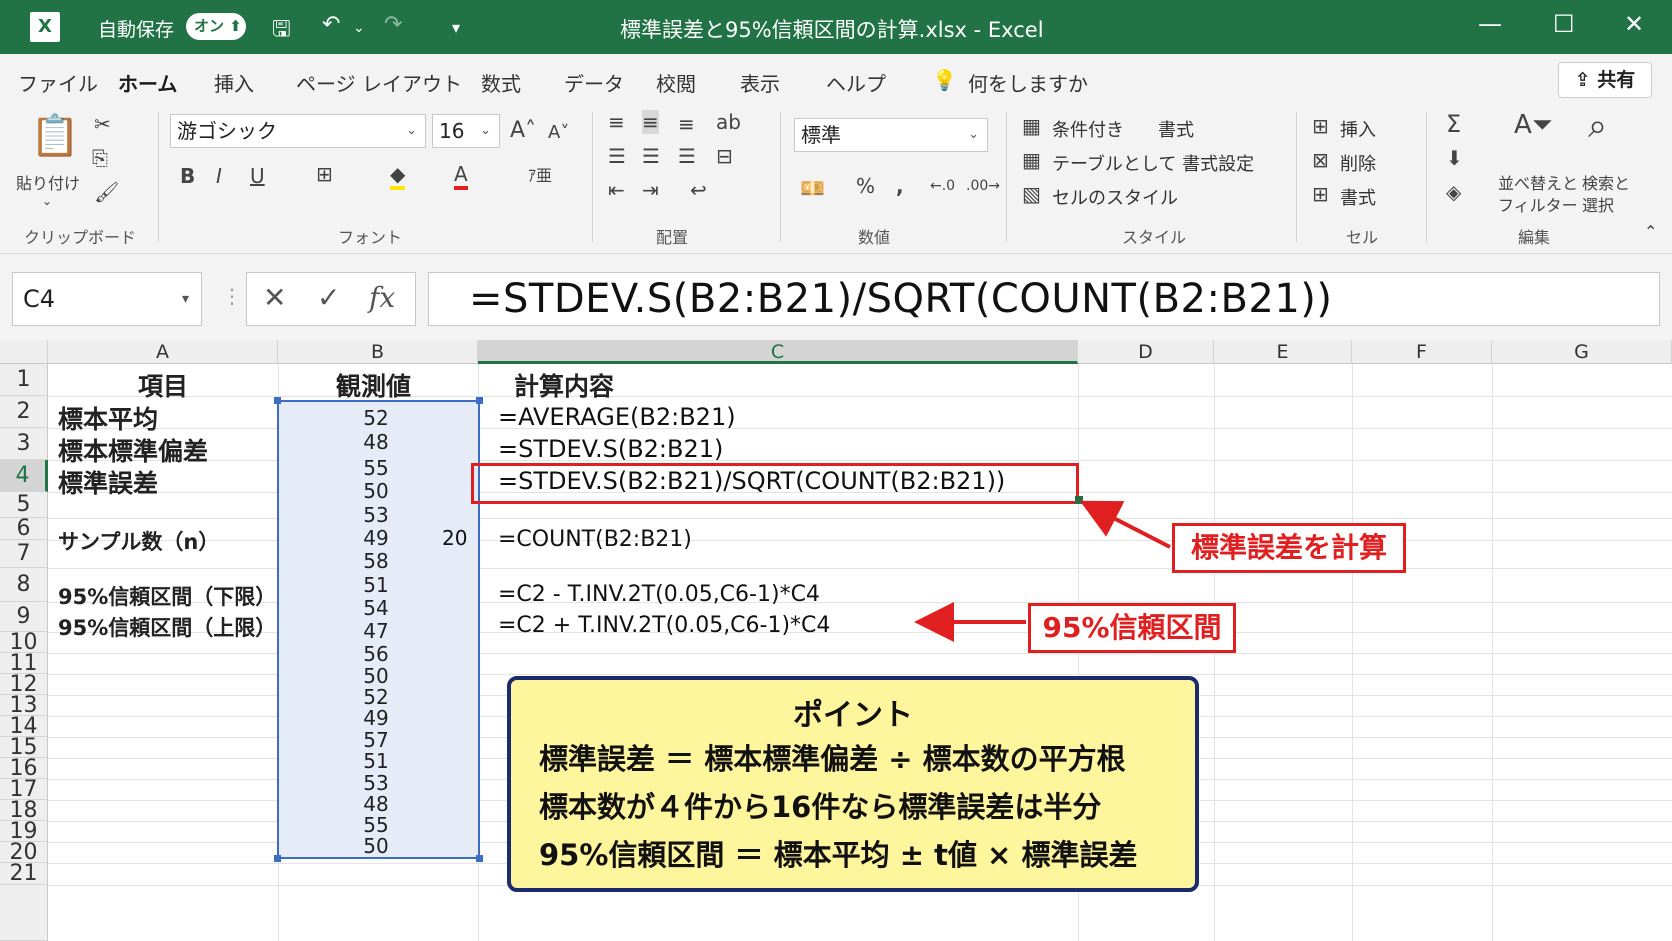 Image resolution: width=1672 pixels, height=941 pixels. Describe the element at coordinates (47, 201) in the screenshot. I see `paste-dropdown-icon: ⌄` at that location.